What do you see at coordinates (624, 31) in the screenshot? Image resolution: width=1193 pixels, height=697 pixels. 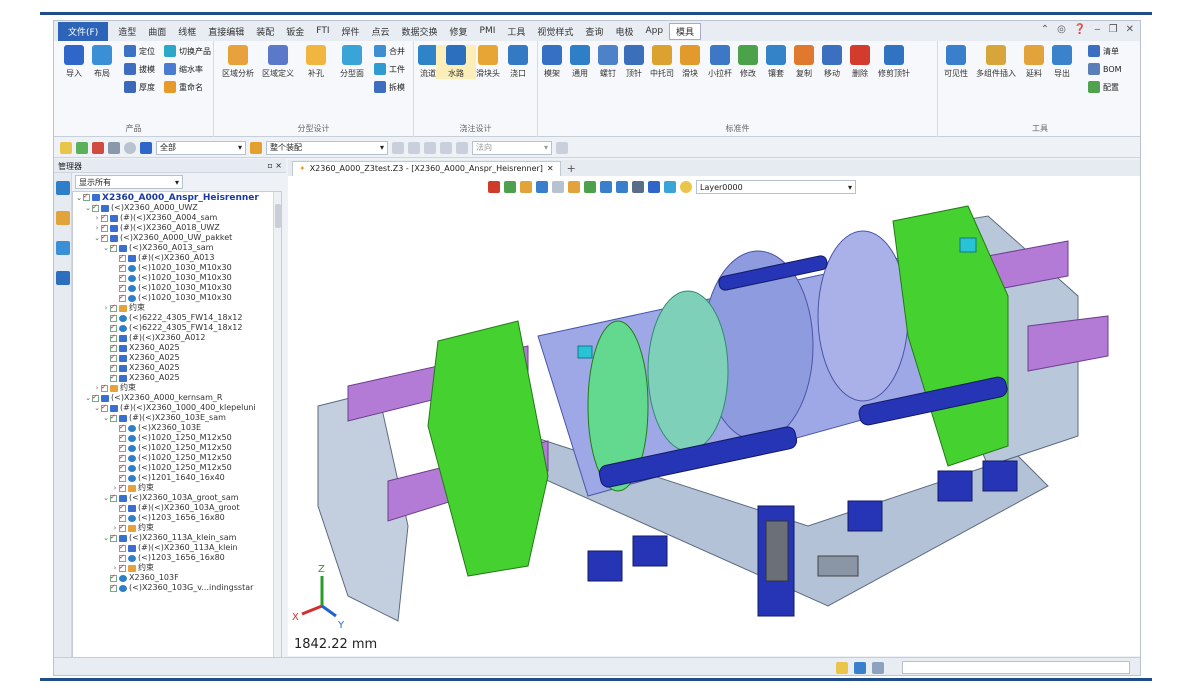 I see `menu-item: 电极` at bounding box center [624, 31].